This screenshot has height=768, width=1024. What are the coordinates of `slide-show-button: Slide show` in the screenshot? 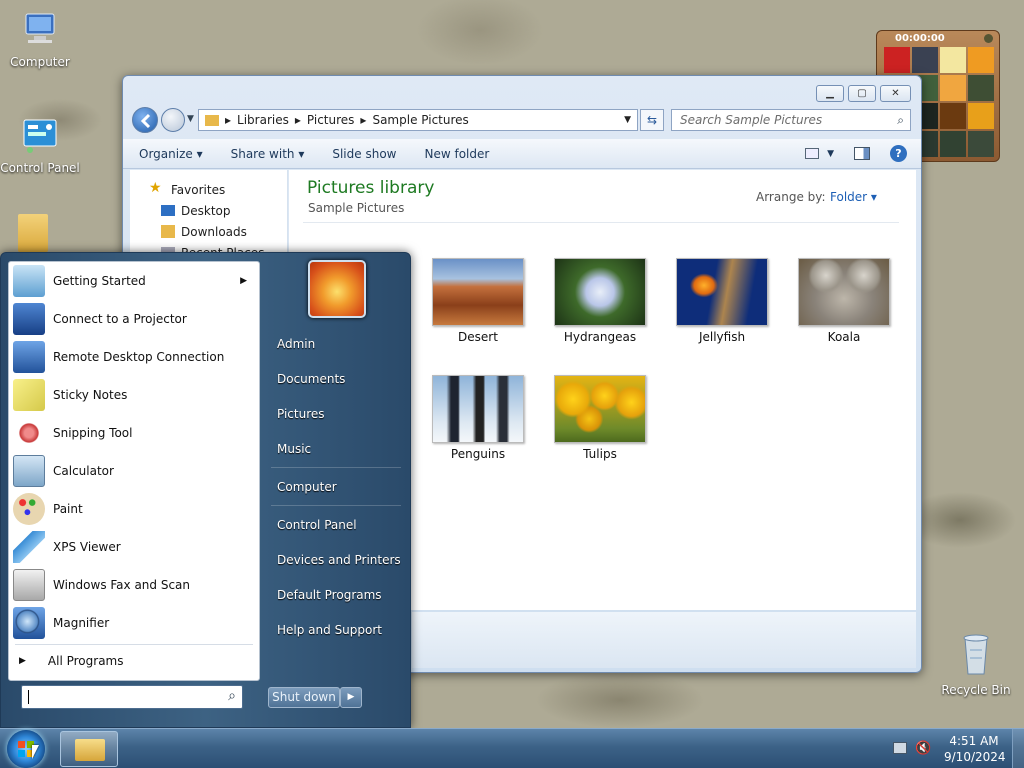 It's located at (364, 154).